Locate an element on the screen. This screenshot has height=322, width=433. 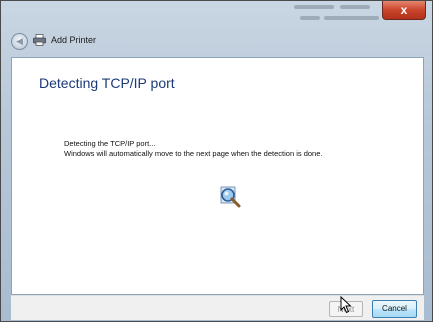
wizard-footer: Next Cancel is located at coordinates (217, 307).